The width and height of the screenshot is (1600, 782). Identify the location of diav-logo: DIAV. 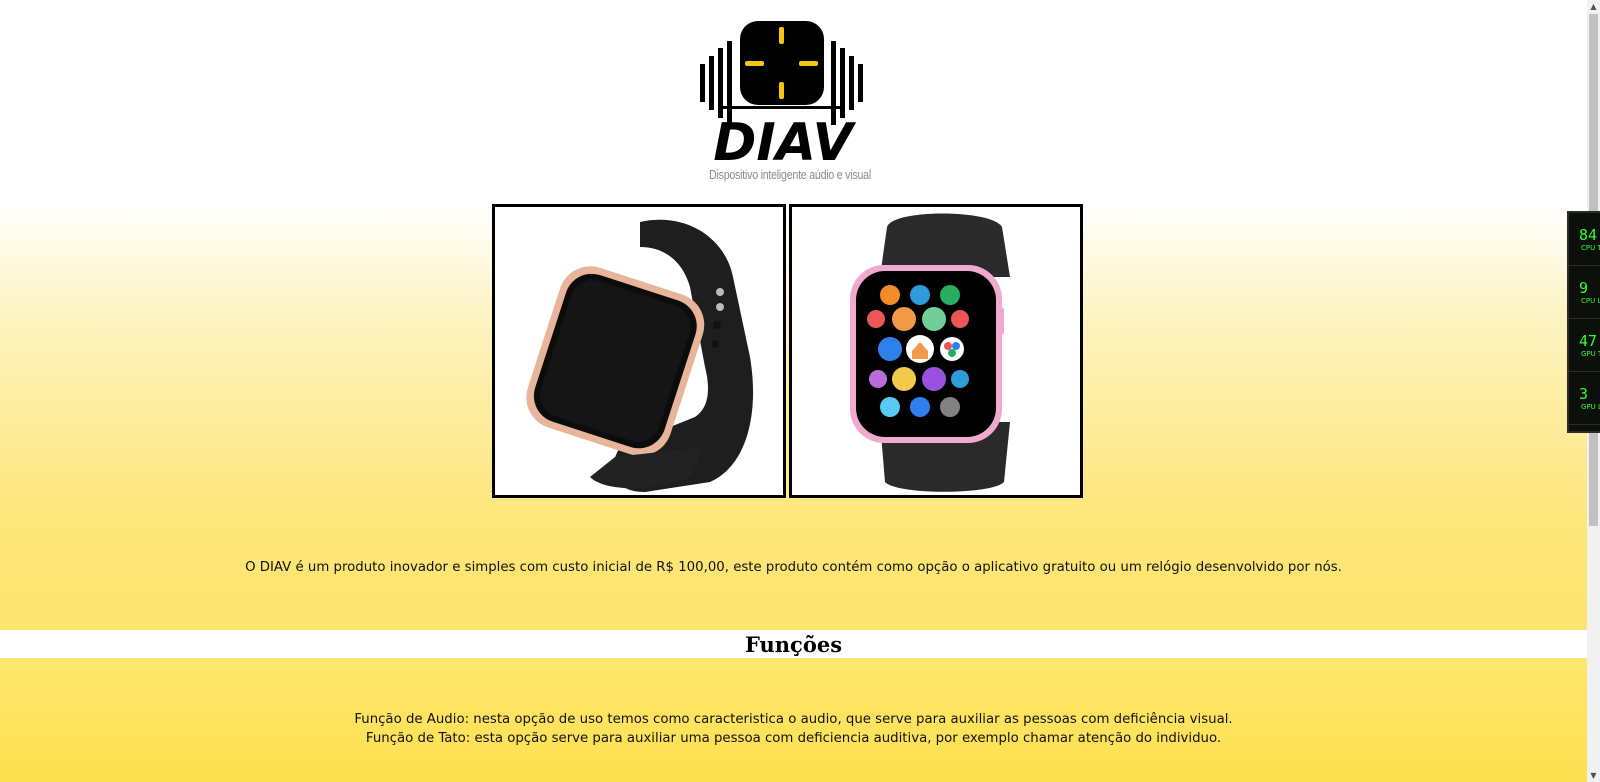
(781, 97).